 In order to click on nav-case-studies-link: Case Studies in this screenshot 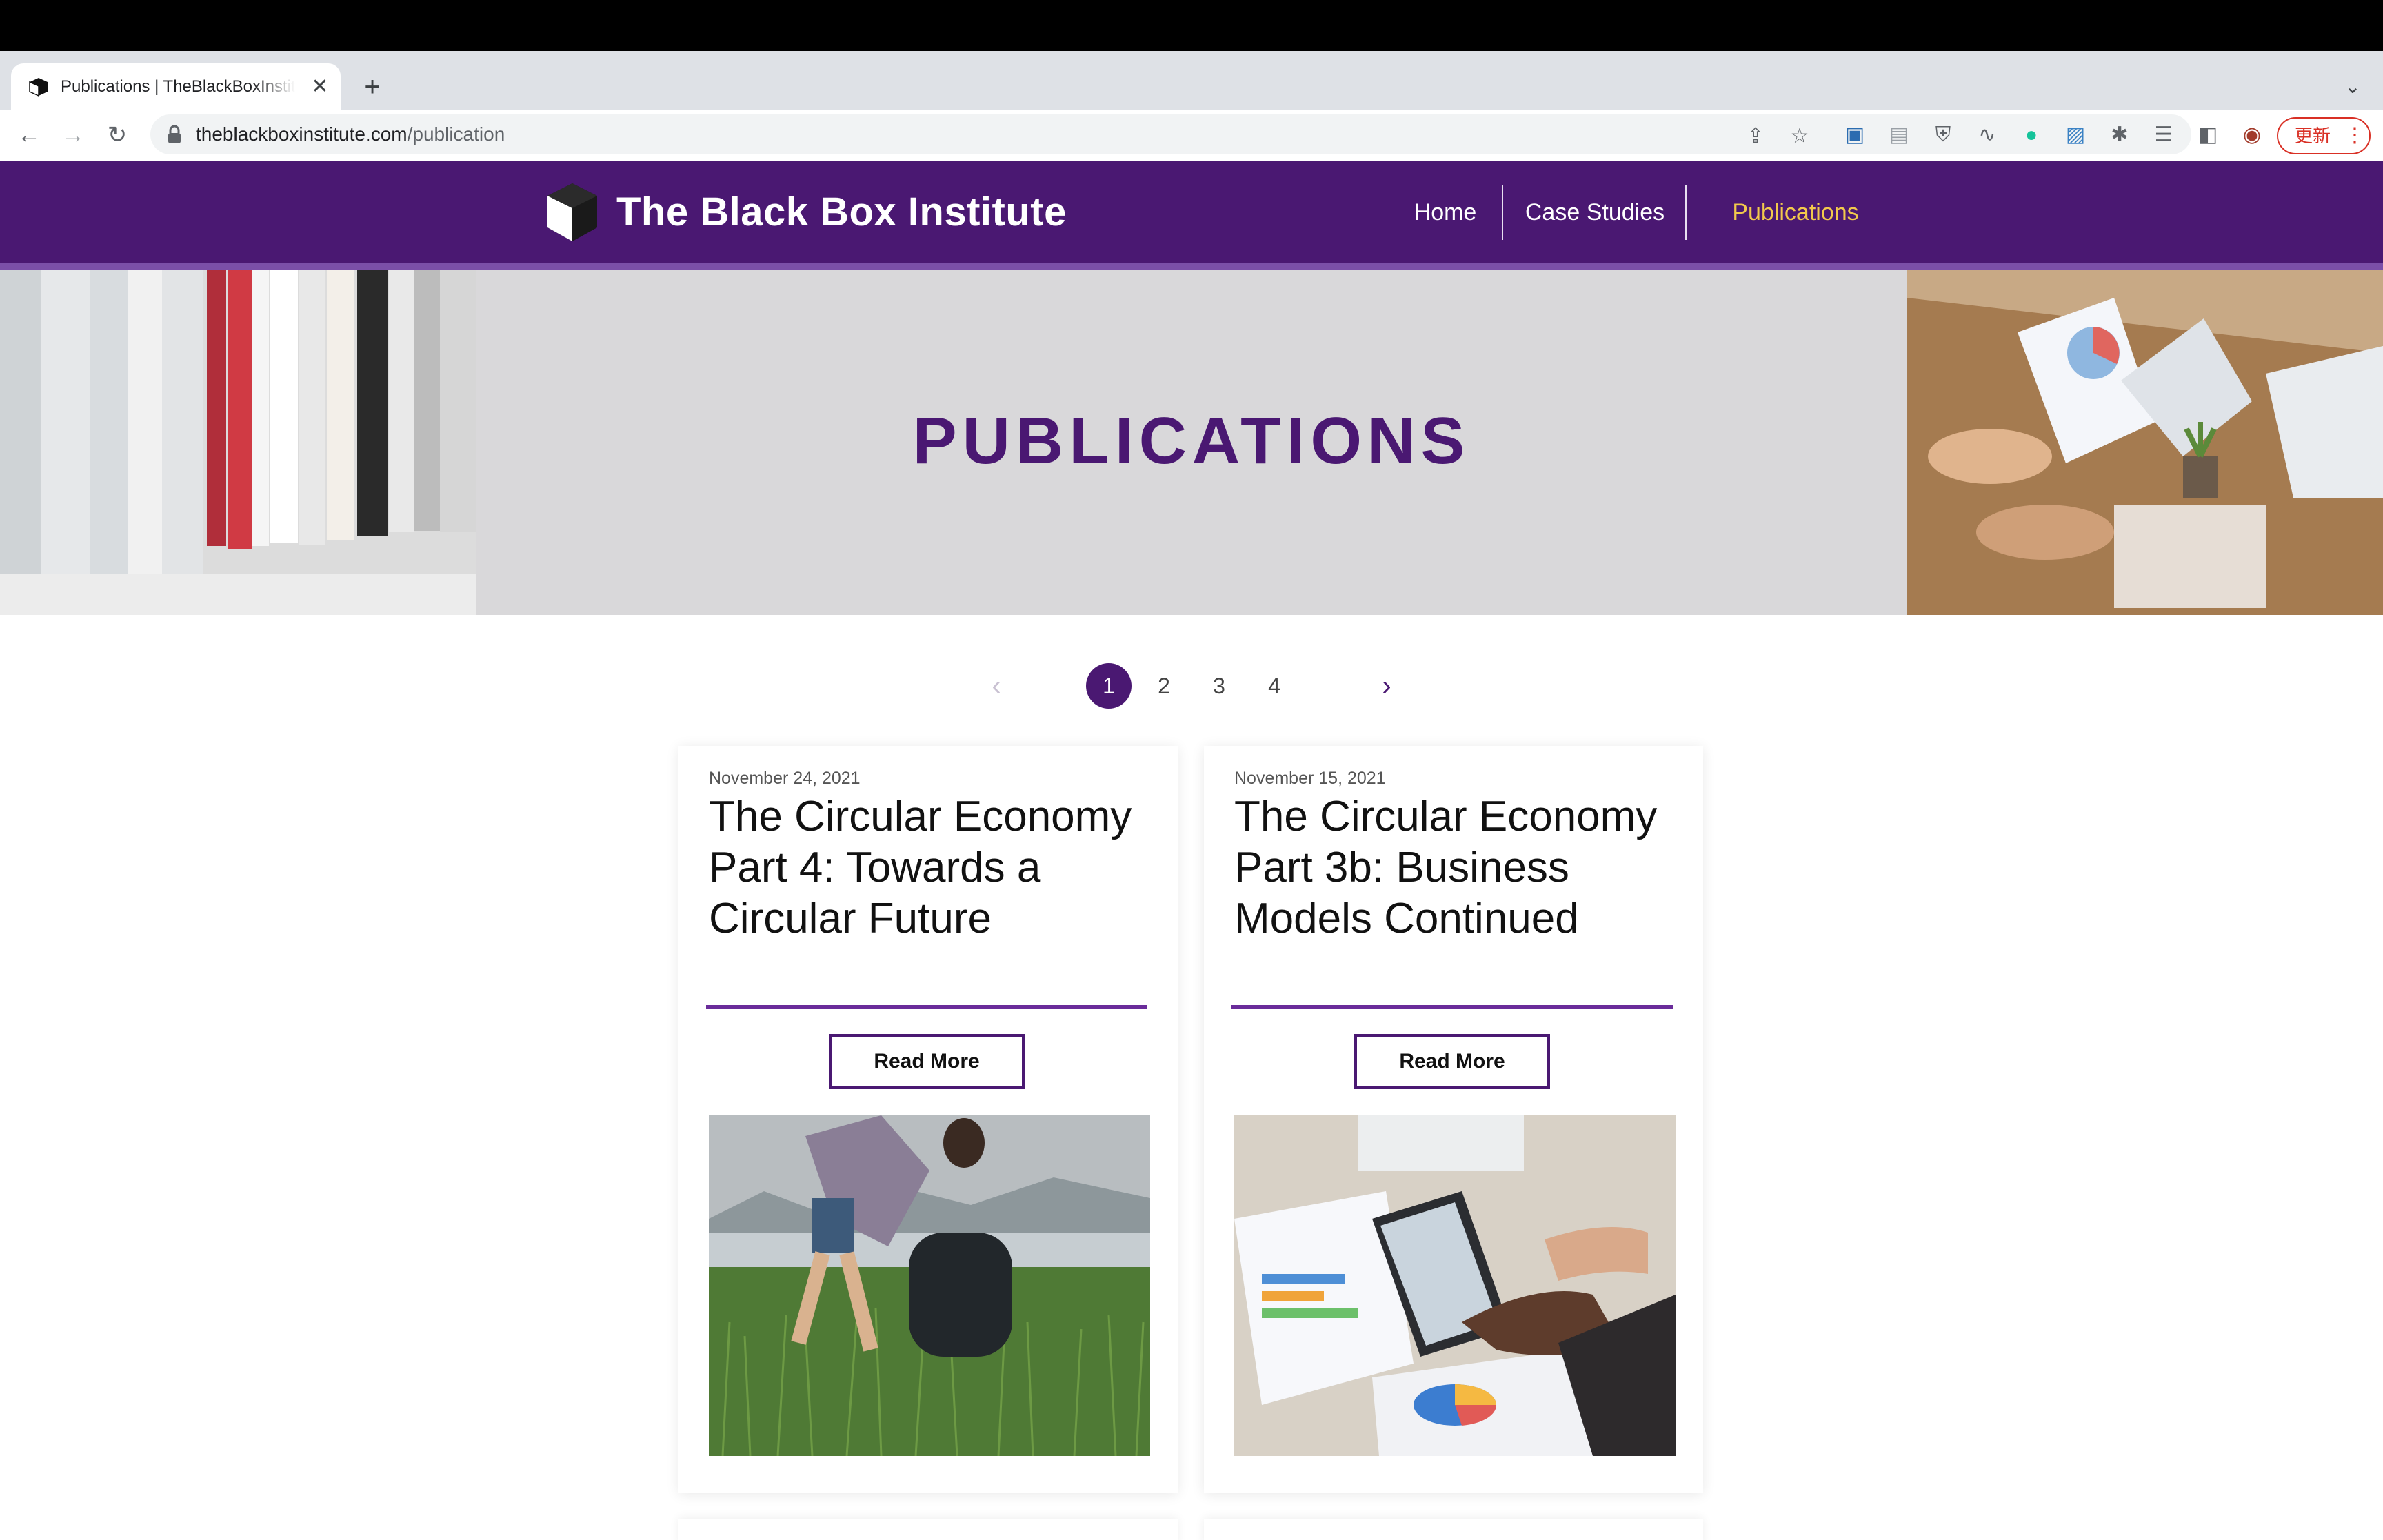, I will do `click(1595, 212)`.